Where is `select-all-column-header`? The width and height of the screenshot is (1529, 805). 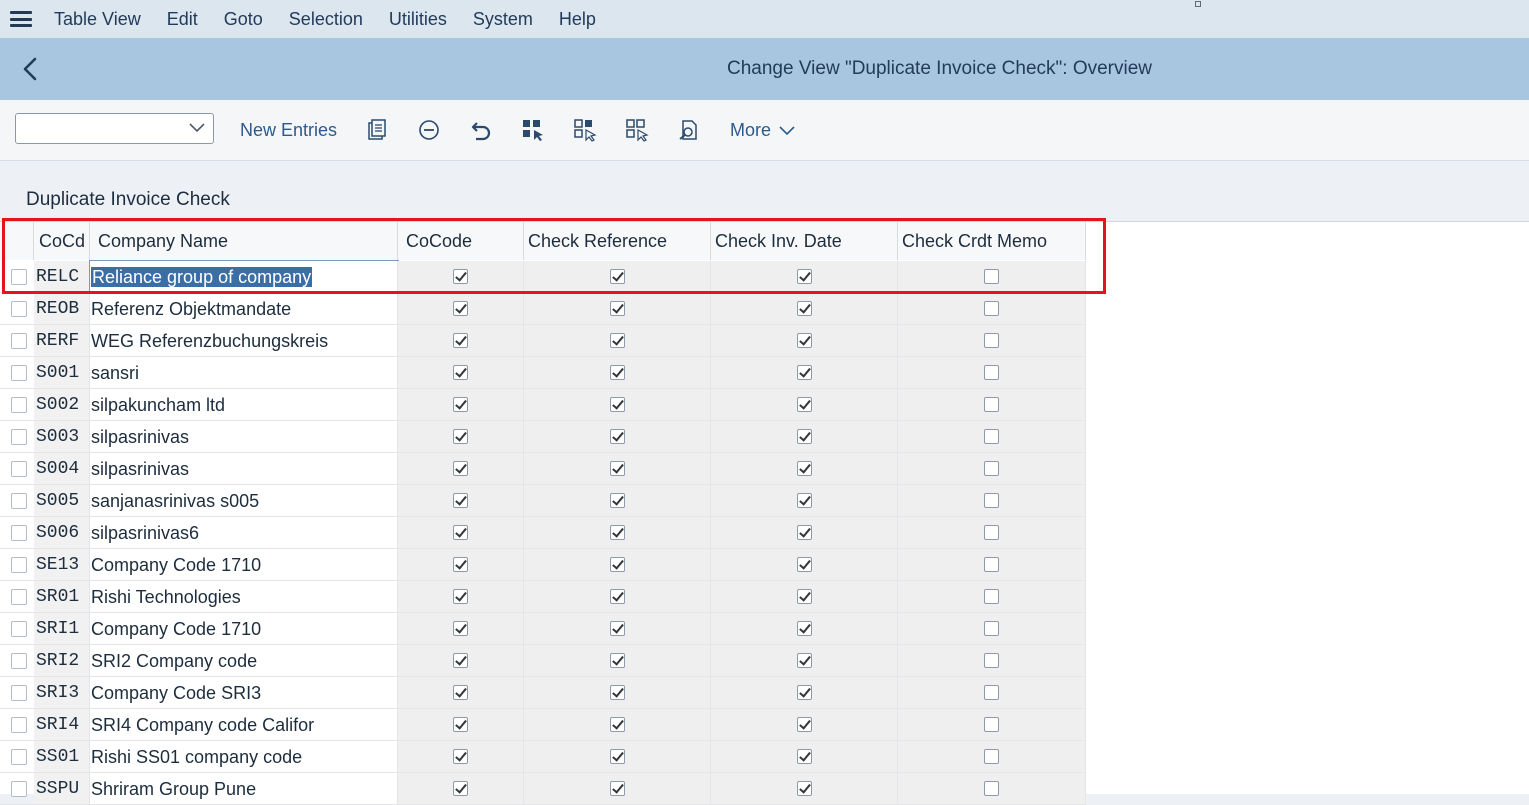
select-all-column-header is located at coordinates (17, 241).